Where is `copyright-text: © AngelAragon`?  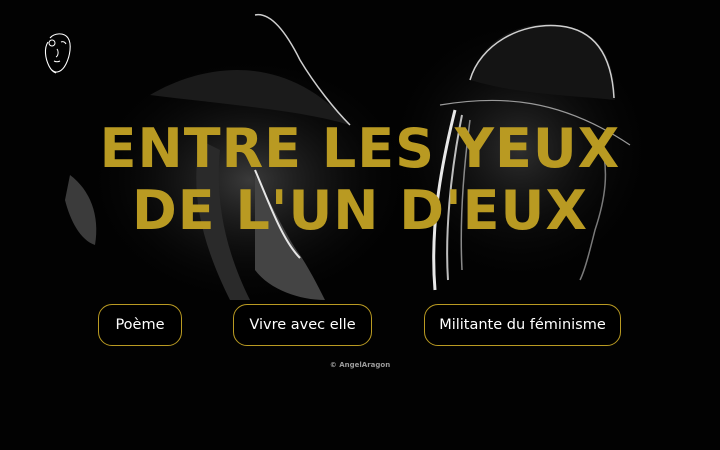 copyright-text: © AngelAragon is located at coordinates (360, 365).